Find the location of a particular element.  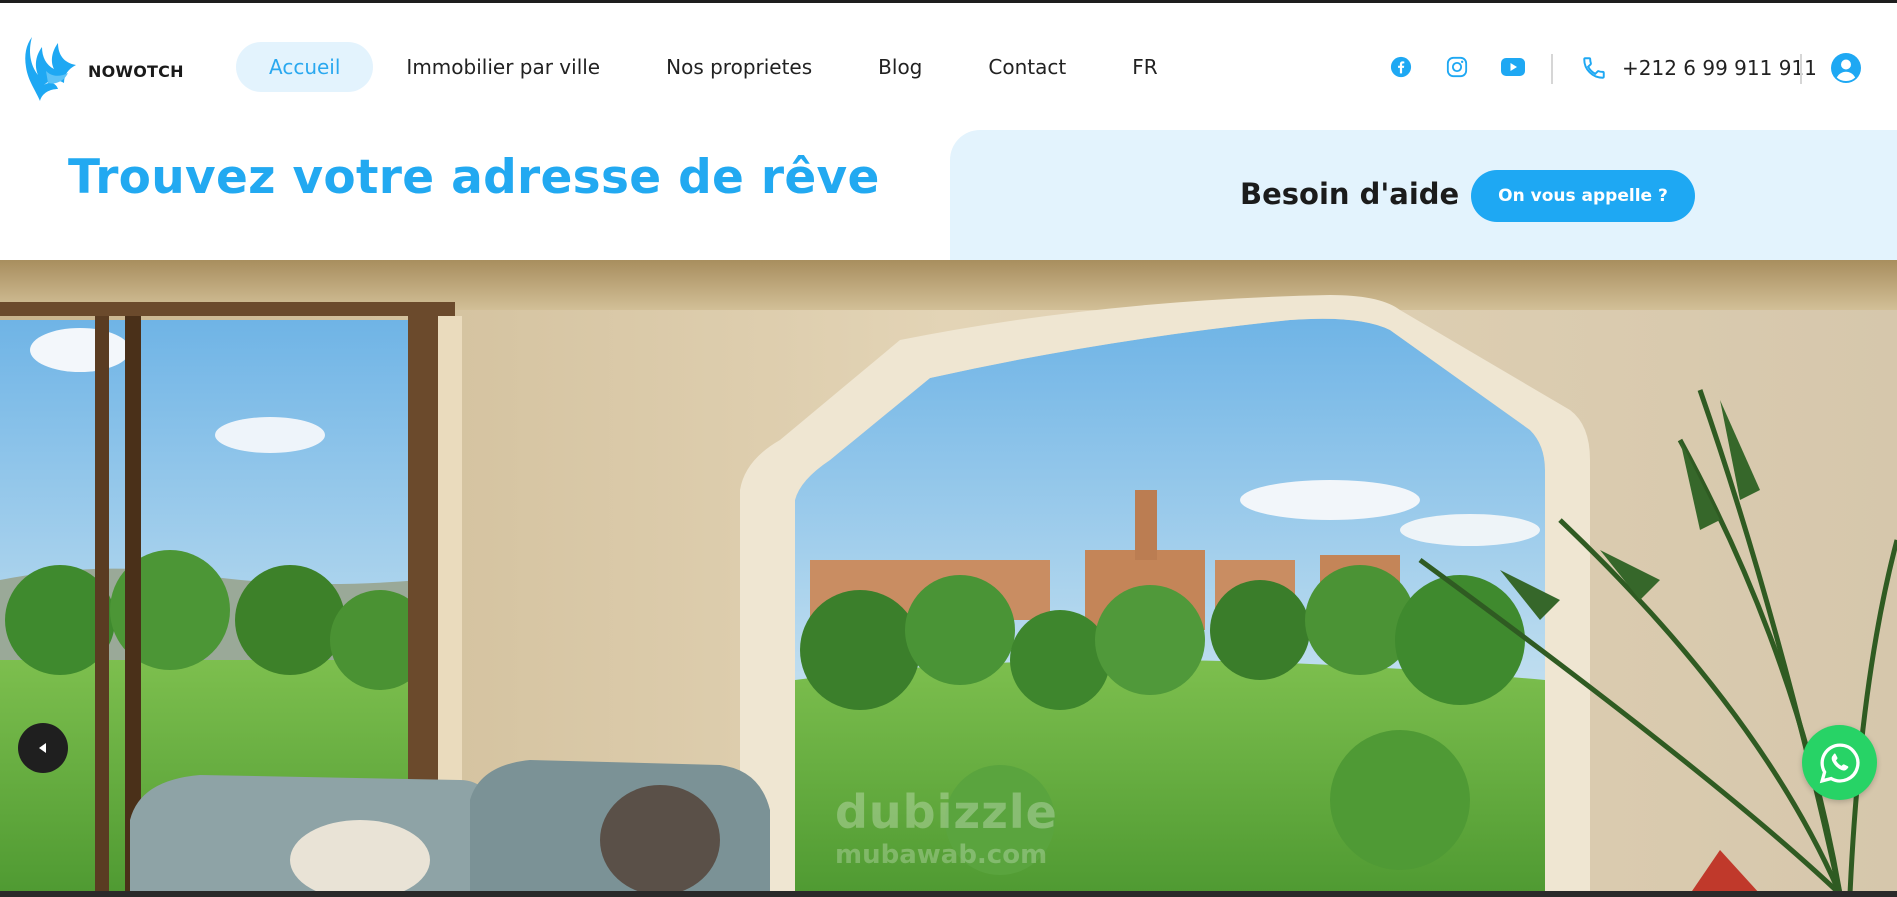

brand-logo: NOWOTCH is located at coordinates (104, 68).